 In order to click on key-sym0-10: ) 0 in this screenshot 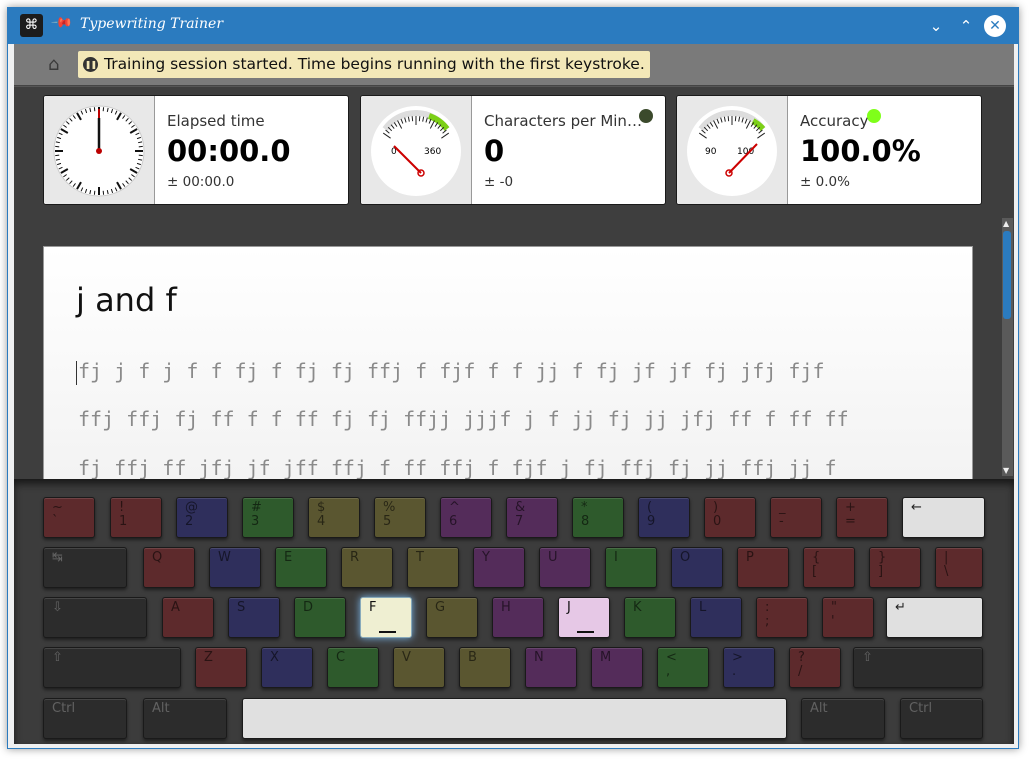, I will do `click(730, 517)`.